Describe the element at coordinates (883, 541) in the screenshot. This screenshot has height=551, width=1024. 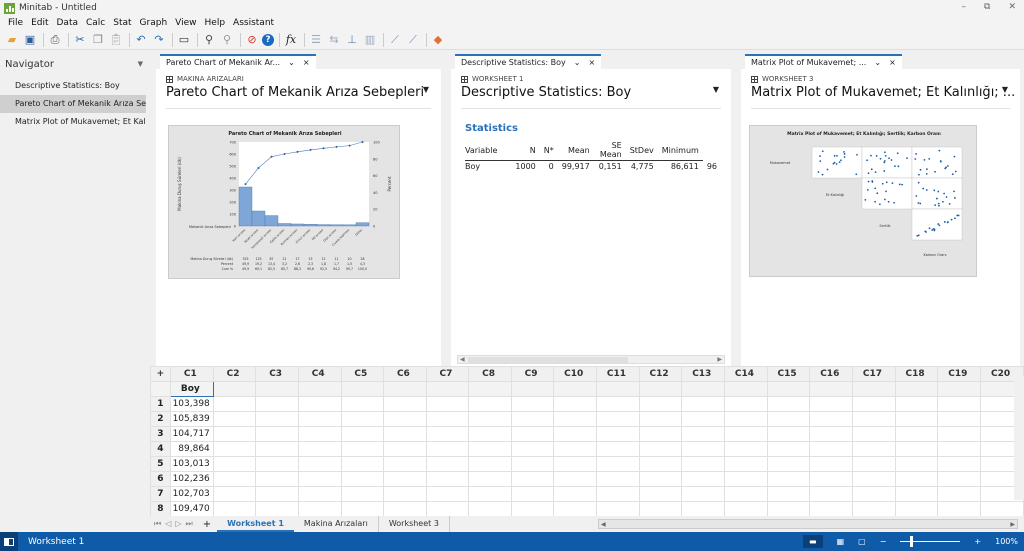
I see `zoom-out-button: −` at that location.